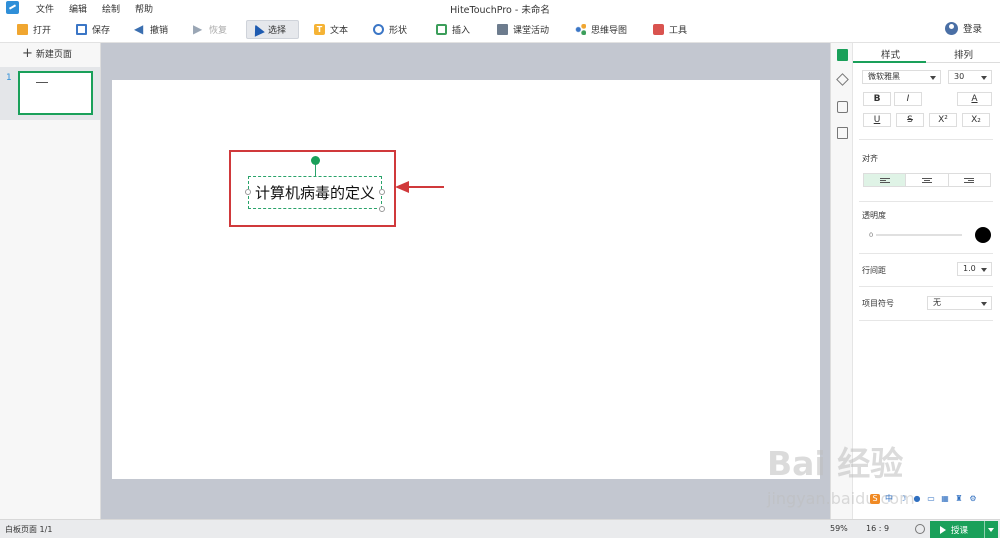 This screenshot has height=538, width=1000. Describe the element at coordinates (500, 8) in the screenshot. I see `title-bar: 文件 编辑 绘制 帮助 HiteTouchPro - 未命名` at that location.